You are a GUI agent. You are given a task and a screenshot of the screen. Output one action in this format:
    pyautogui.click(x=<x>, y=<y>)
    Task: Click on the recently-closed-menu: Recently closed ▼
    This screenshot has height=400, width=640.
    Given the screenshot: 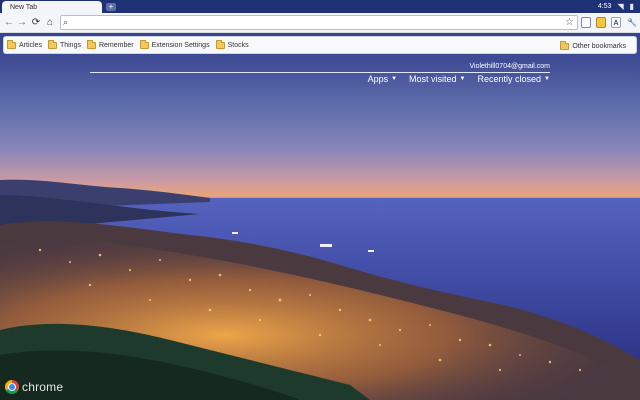 What is the action you would take?
    pyautogui.click(x=514, y=79)
    